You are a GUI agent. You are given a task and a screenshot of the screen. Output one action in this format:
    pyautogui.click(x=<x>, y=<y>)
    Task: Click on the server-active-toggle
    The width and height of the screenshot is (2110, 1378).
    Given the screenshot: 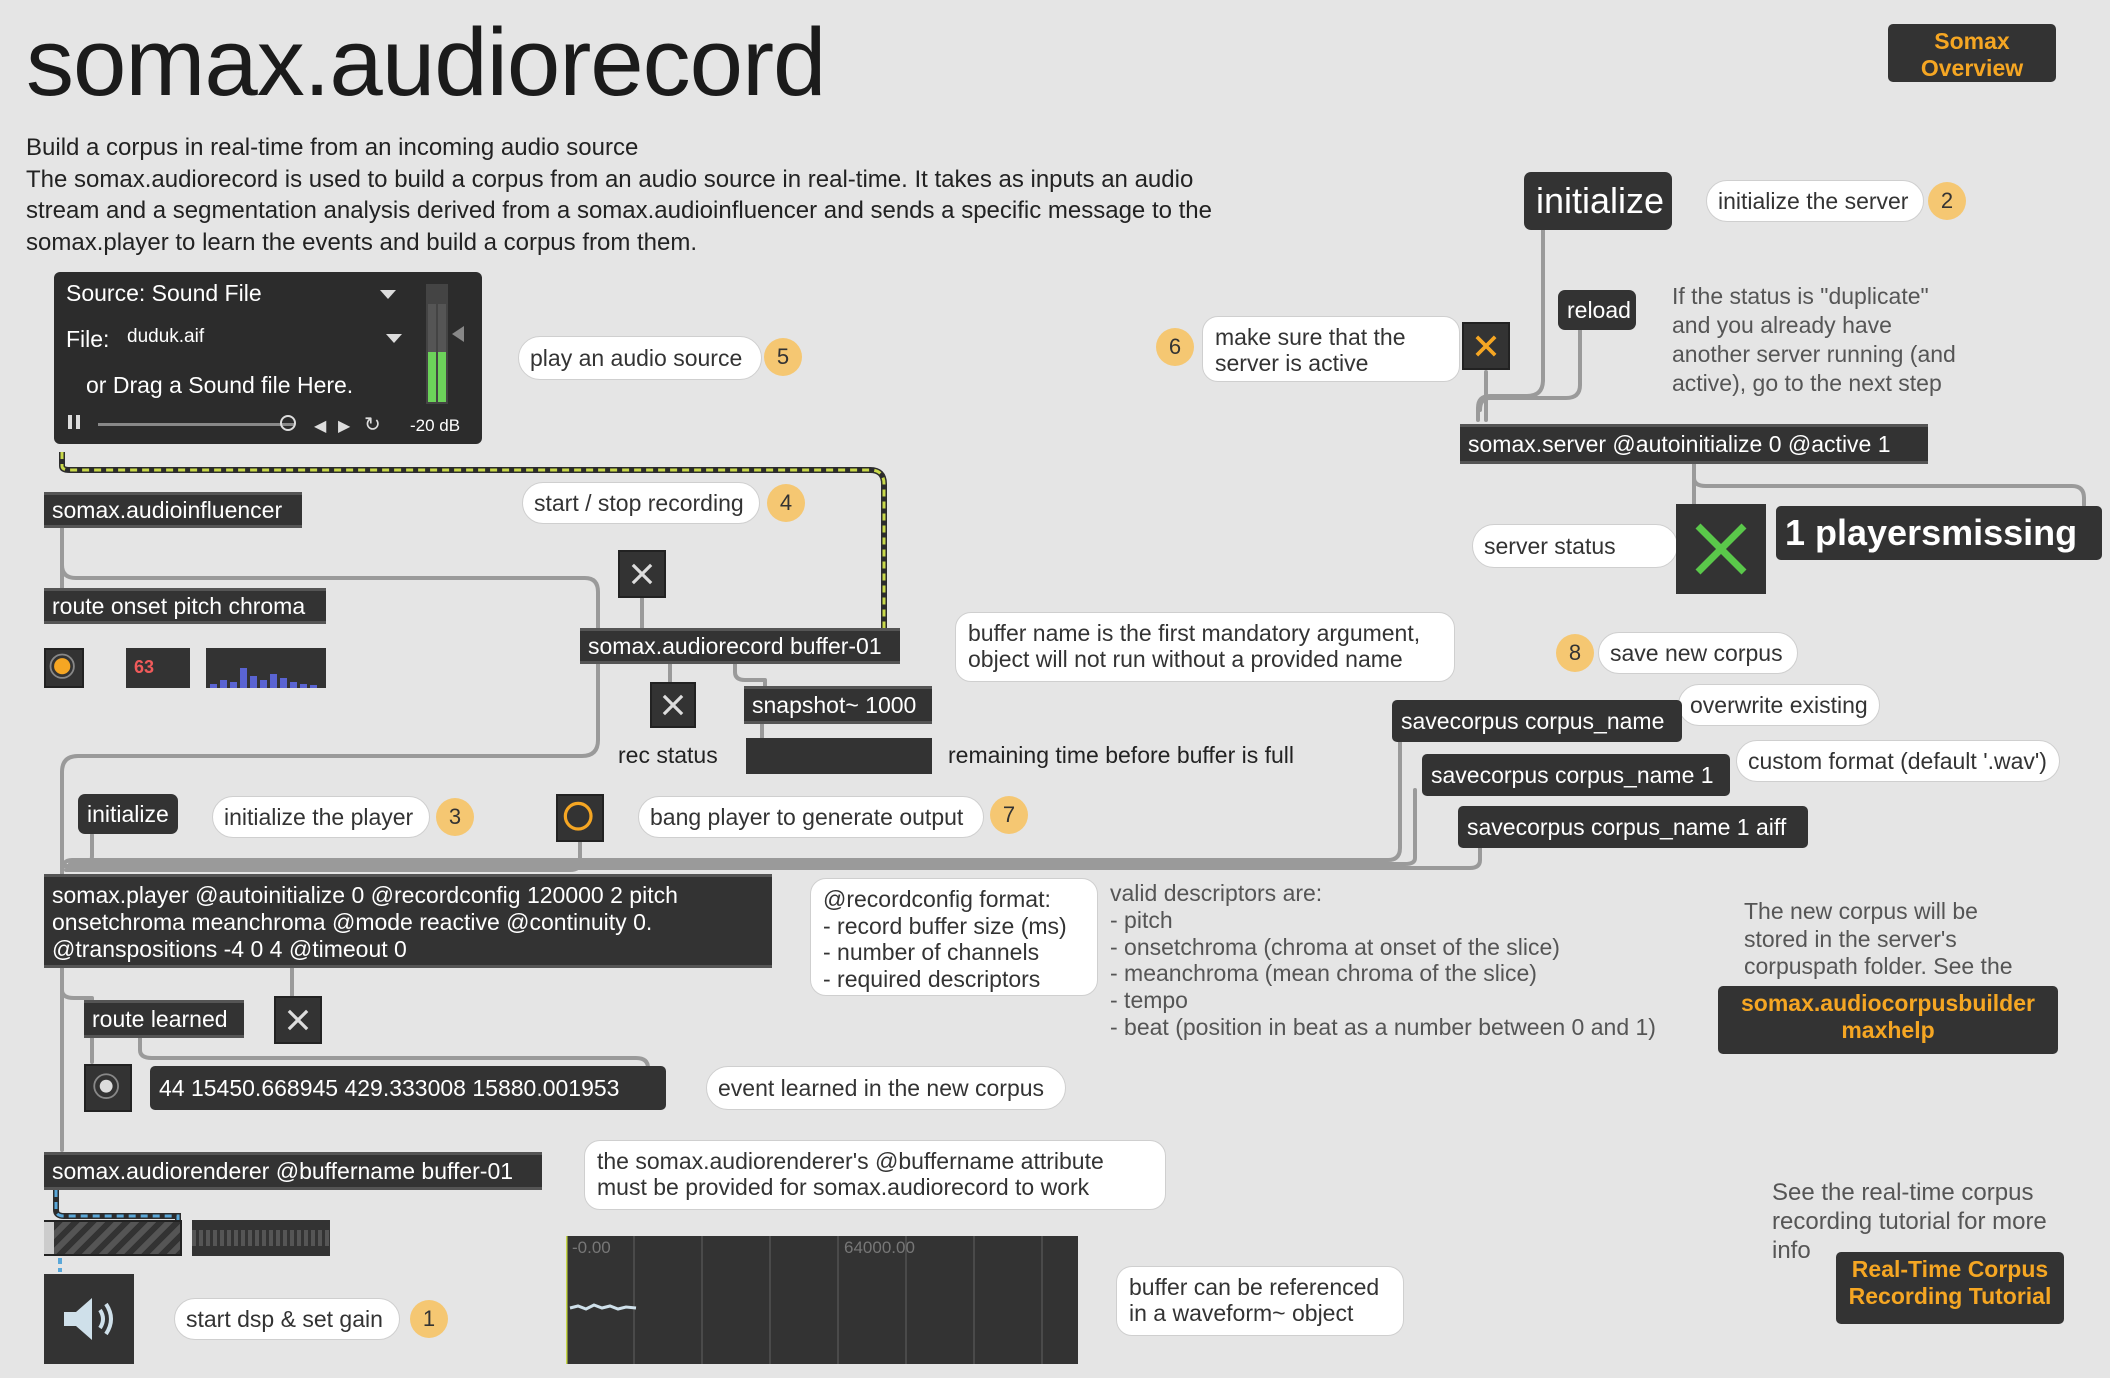 What is the action you would take?
    pyautogui.click(x=1486, y=346)
    